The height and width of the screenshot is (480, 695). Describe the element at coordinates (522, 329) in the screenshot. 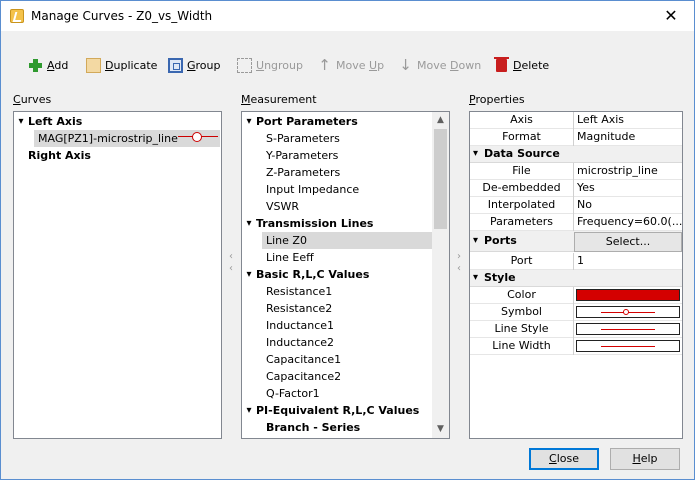

I see `prop-name: Line Style` at that location.